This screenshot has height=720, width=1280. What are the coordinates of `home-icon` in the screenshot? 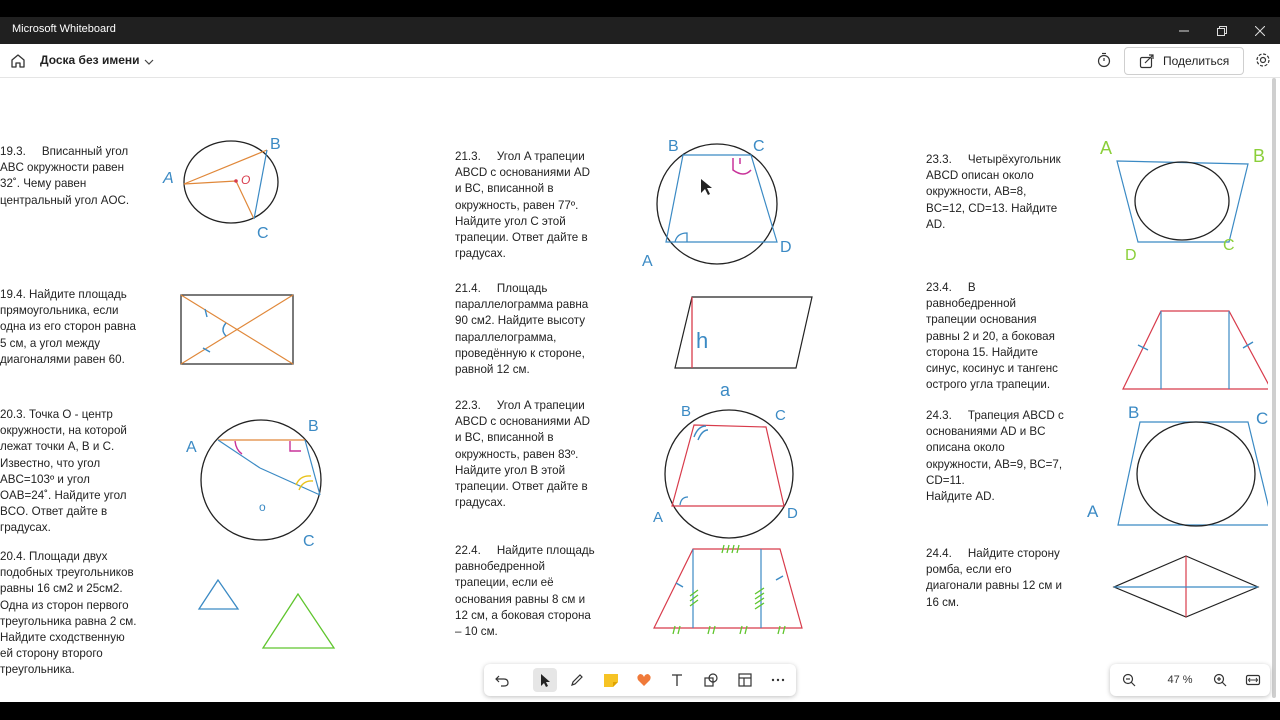 It's located at (18, 61).